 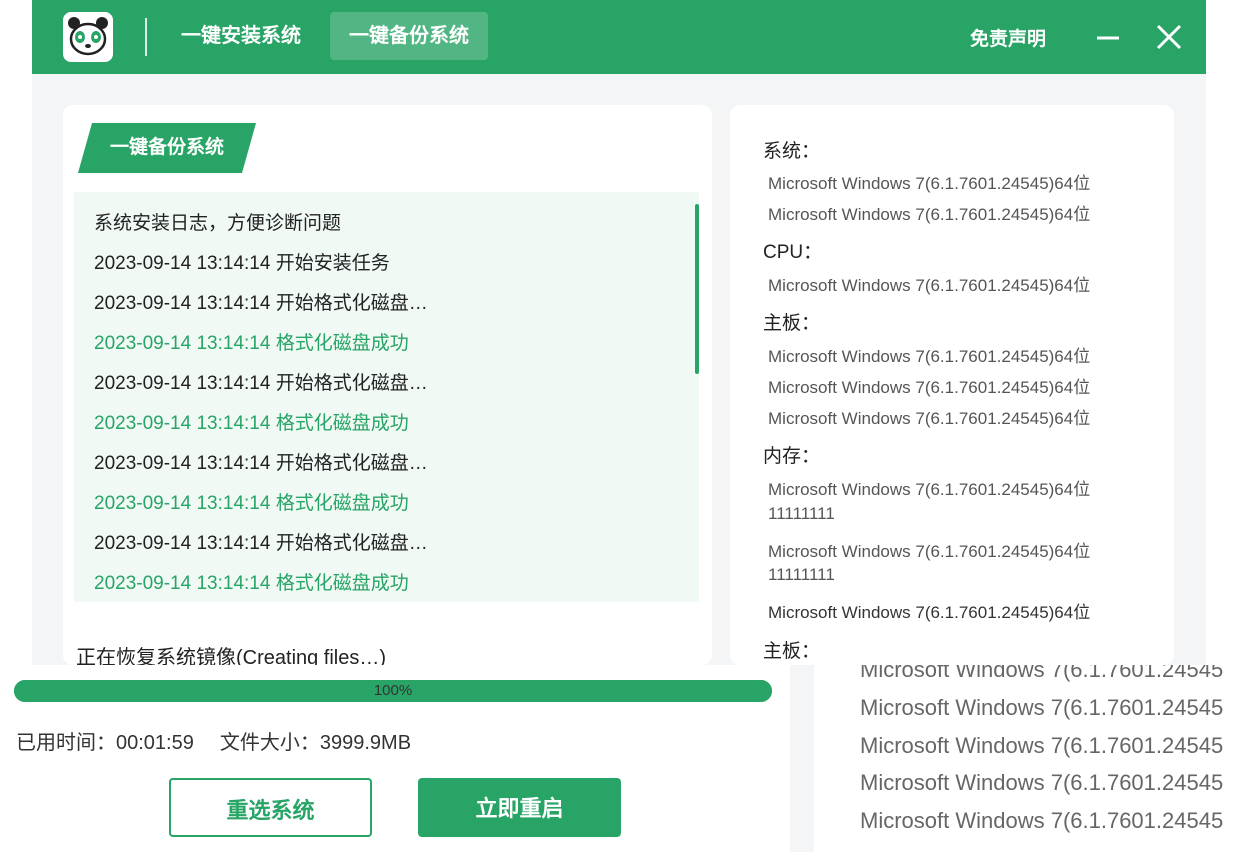 I want to click on info-section-title: CPU：, so click(x=793, y=252).